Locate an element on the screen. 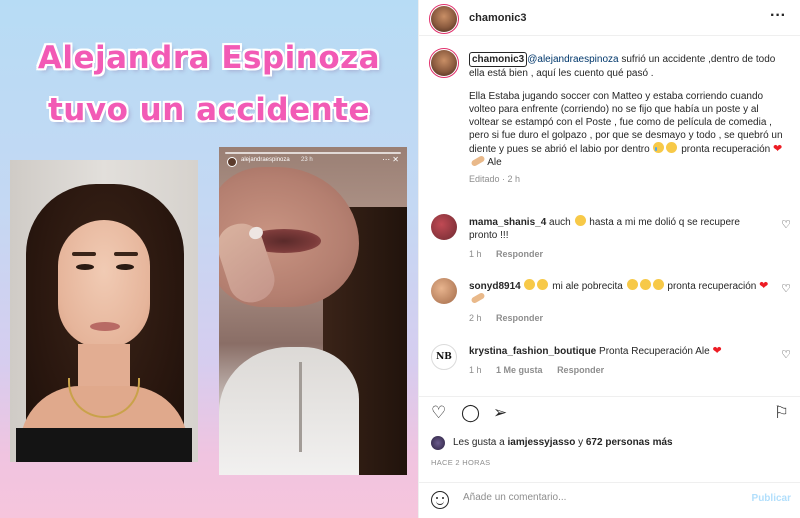 This screenshot has height=518, width=800. liker-avatar is located at coordinates (438, 443).